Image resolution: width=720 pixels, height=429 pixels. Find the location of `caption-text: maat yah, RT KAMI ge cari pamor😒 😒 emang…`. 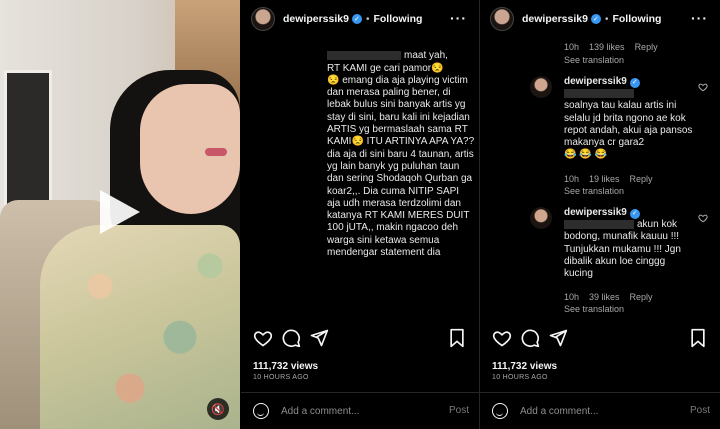

caption-text: maat yah, RT KAMI ge cari pamor😒 😒 emang… is located at coordinates (401, 154).